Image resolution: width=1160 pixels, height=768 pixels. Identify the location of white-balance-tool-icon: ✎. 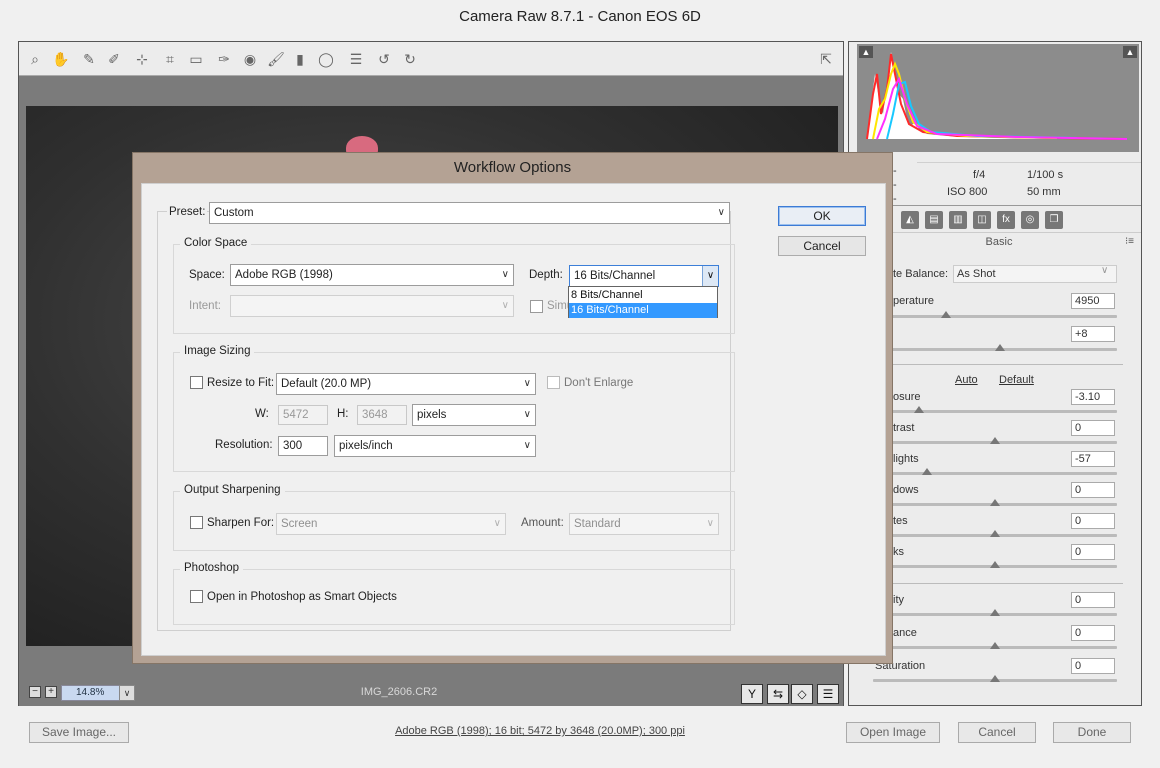
(89, 59).